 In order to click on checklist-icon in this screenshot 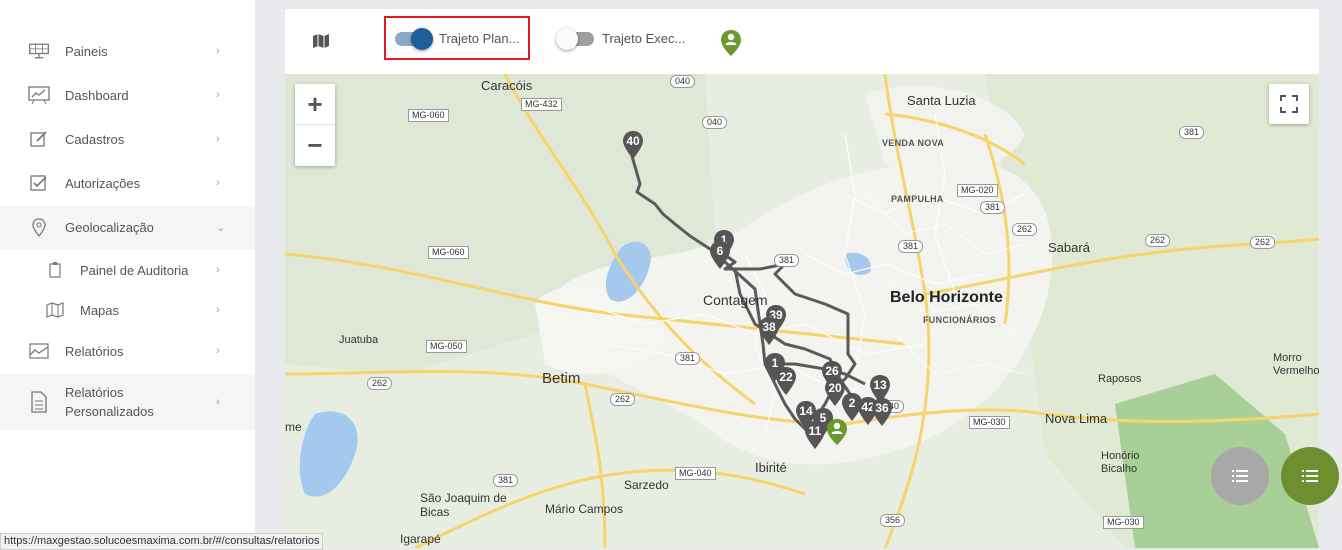, I will do `click(1310, 476)`.